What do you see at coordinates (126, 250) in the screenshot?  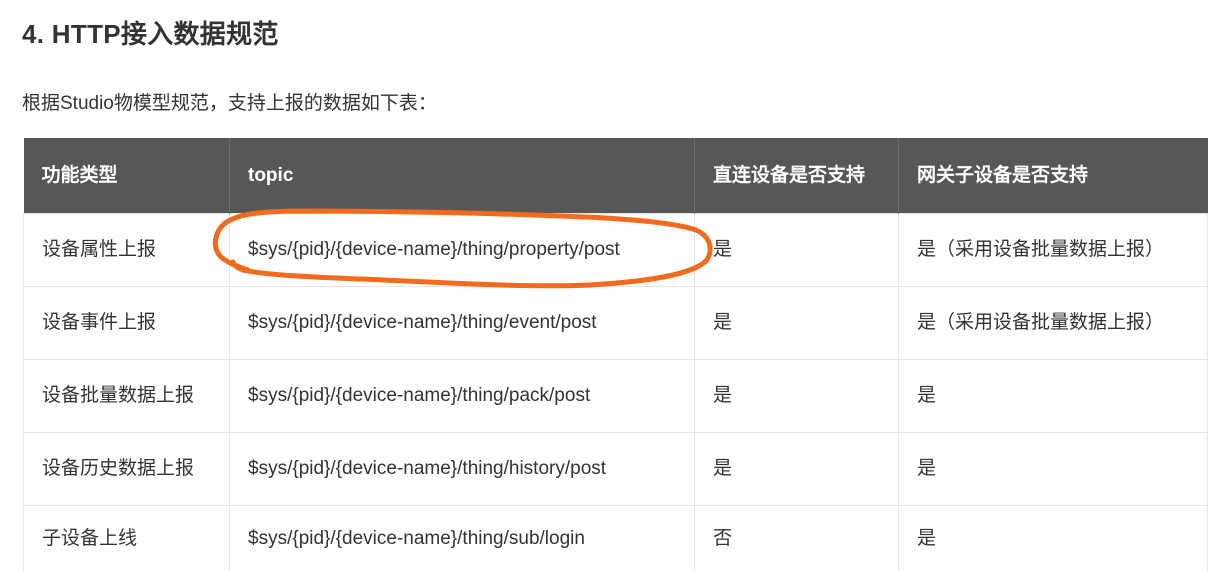 I see `function-type-cell: 设备属性上报` at bounding box center [126, 250].